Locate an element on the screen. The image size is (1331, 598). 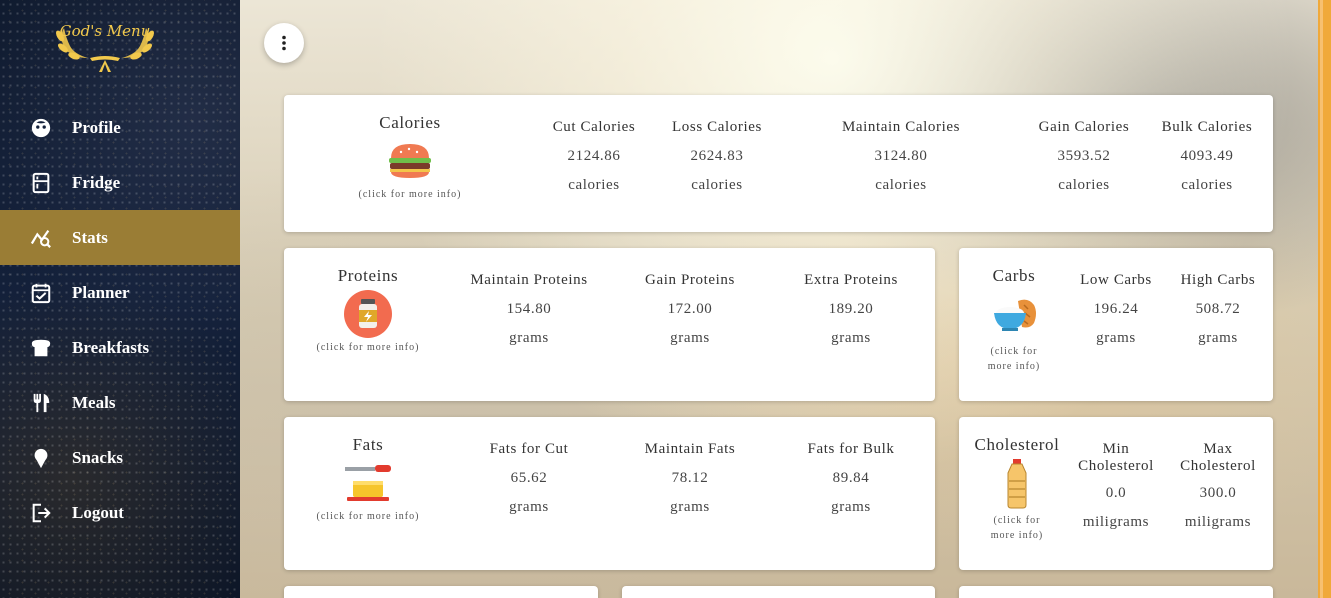
page-scrollbar is located at coordinates (1324, 299).